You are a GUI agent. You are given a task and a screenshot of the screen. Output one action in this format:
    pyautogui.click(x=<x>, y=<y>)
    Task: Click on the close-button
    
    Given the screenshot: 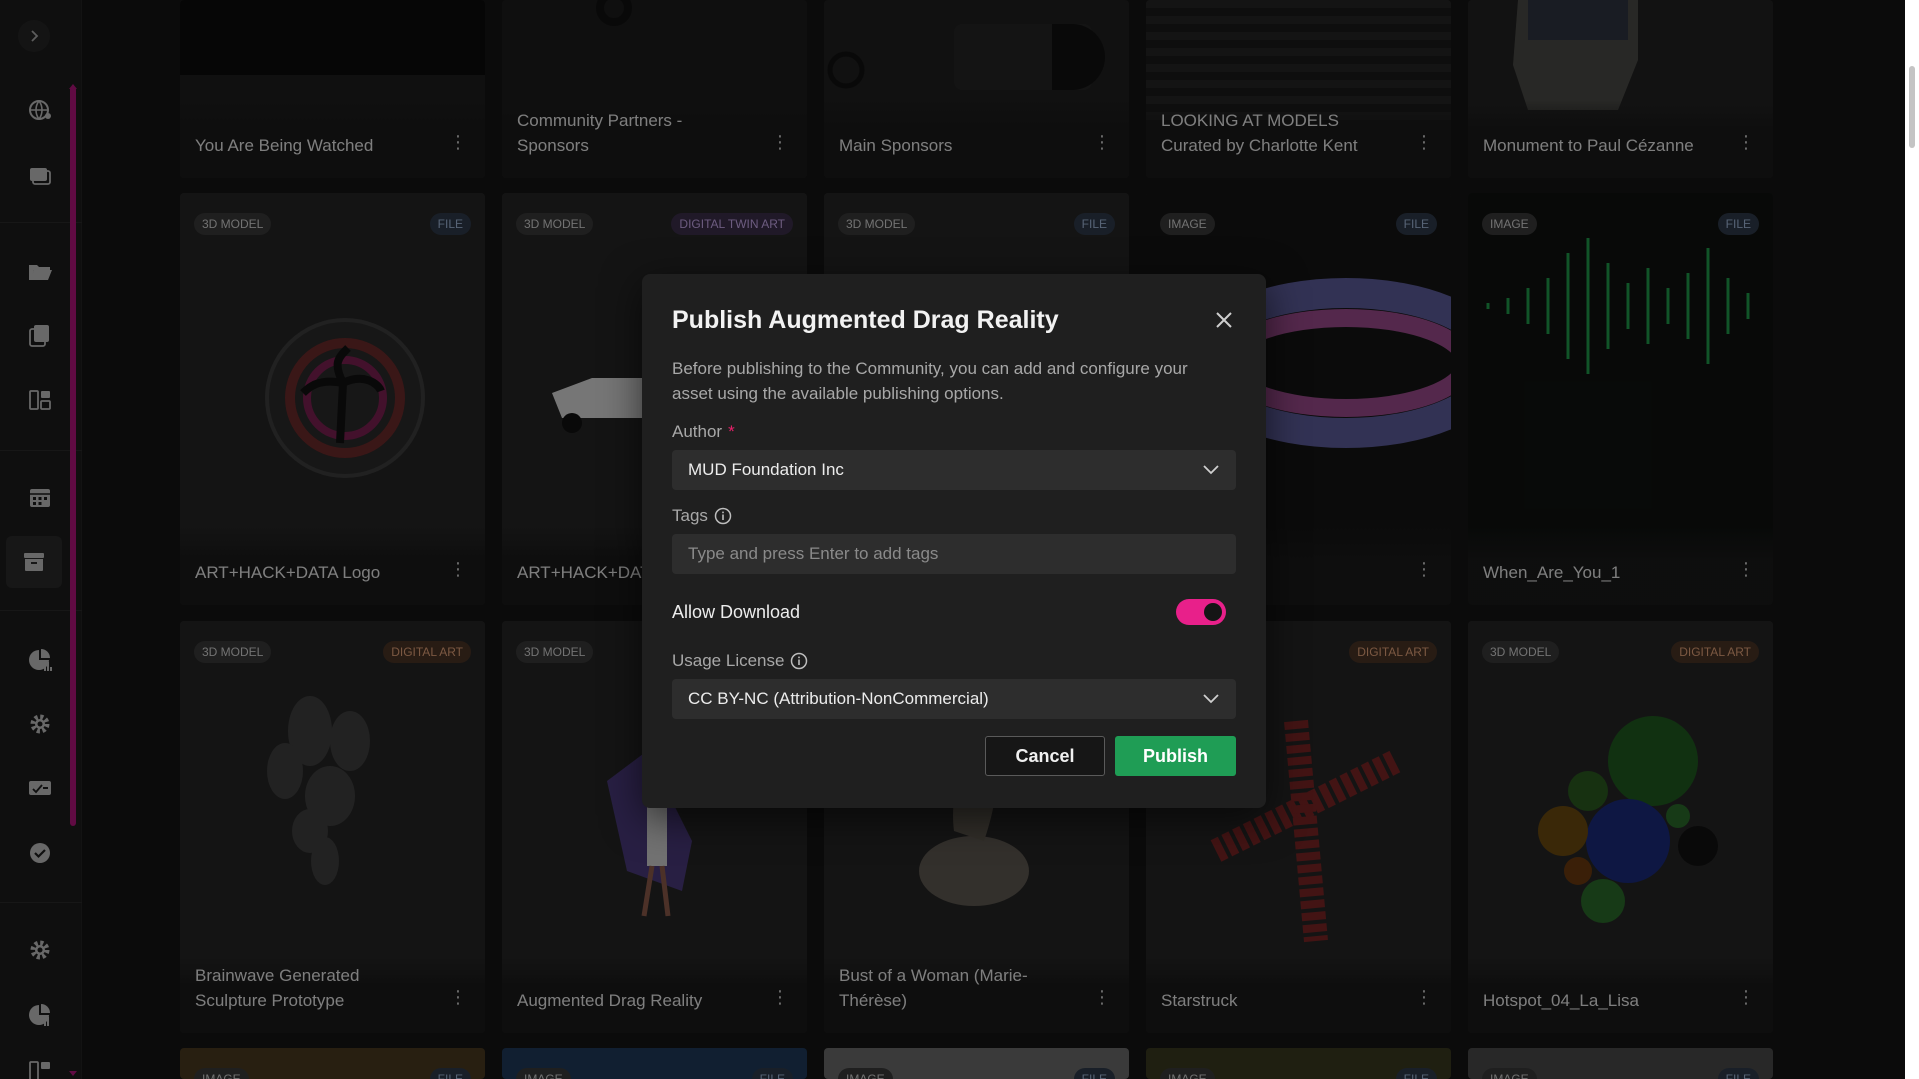 What is the action you would take?
    pyautogui.click(x=1224, y=320)
    